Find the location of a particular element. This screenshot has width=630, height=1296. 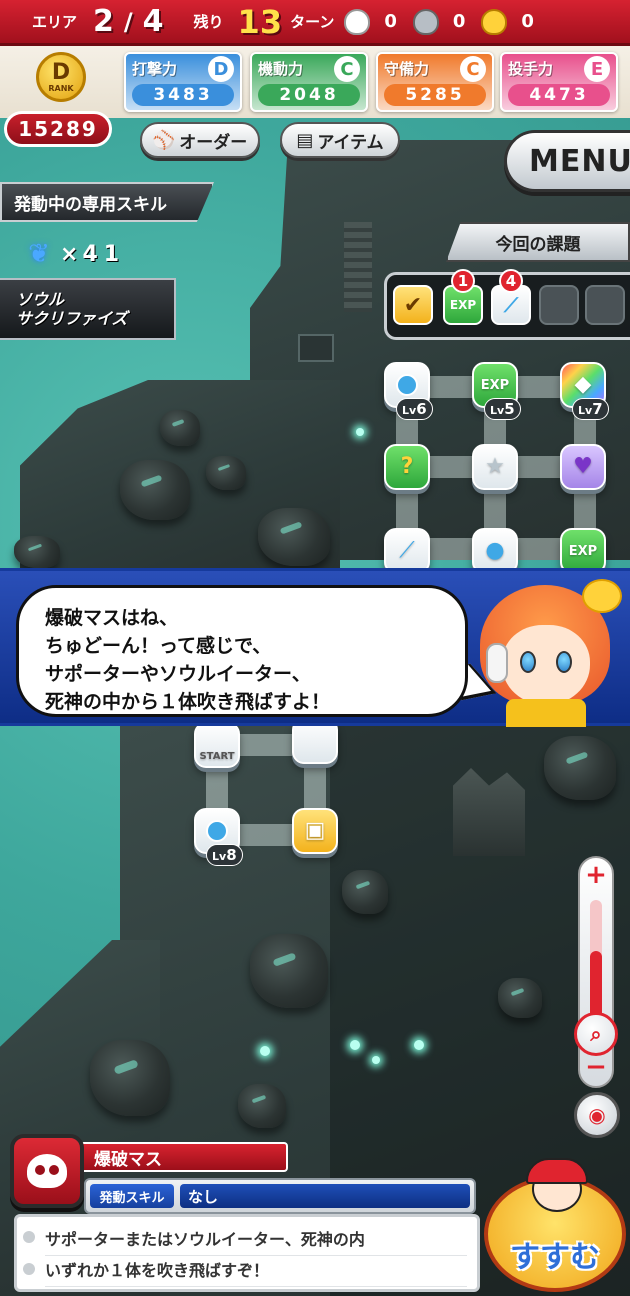

zoom-out-icon: − is located at coordinates (596, 1067).